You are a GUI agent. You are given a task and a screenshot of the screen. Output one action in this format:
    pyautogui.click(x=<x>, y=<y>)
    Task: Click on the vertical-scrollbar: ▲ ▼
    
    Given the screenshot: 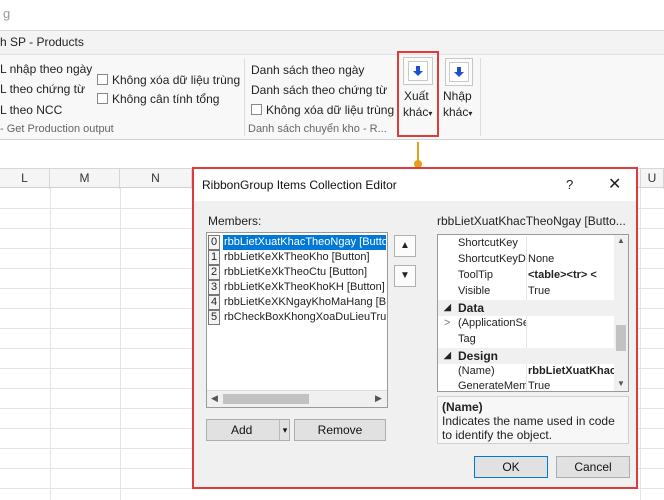 What is the action you would take?
    pyautogui.click(x=621, y=313)
    